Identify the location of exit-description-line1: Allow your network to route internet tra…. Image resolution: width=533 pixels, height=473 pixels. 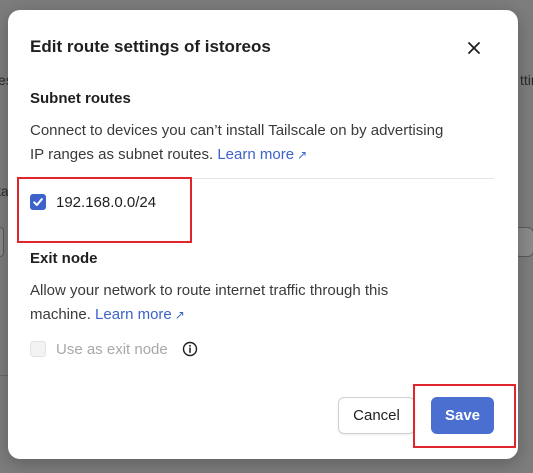
(209, 290).